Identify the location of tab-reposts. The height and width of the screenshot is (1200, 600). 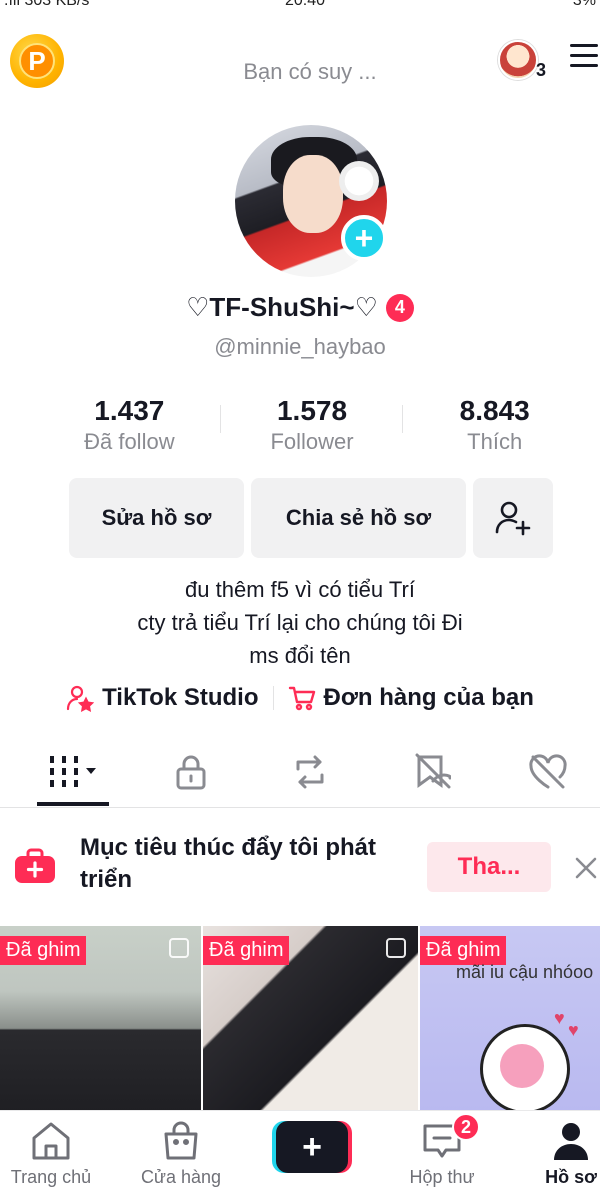
(310, 772).